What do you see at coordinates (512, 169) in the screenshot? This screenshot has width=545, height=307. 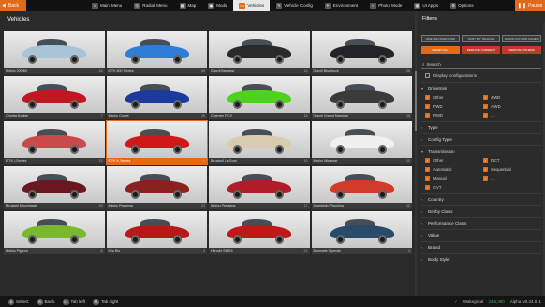 I see `filter-option: Sequential` at bounding box center [512, 169].